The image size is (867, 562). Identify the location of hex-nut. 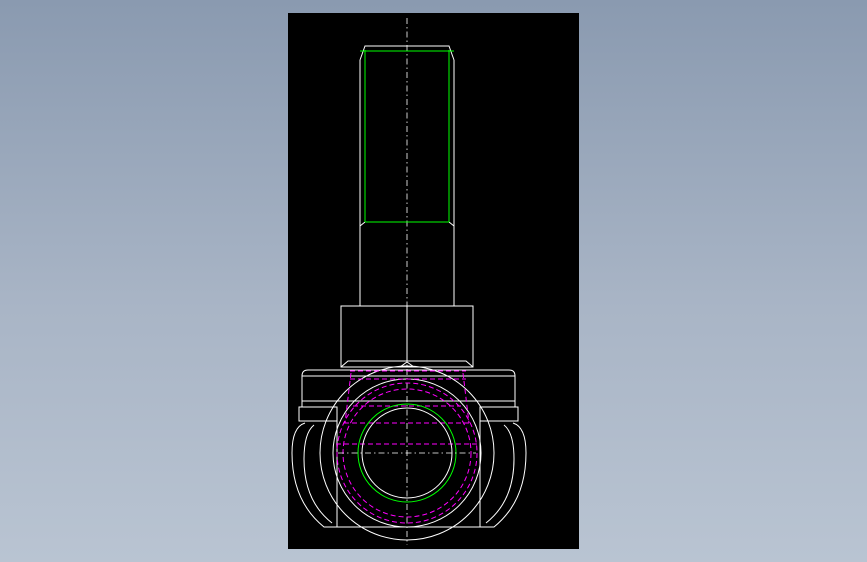
(407, 336).